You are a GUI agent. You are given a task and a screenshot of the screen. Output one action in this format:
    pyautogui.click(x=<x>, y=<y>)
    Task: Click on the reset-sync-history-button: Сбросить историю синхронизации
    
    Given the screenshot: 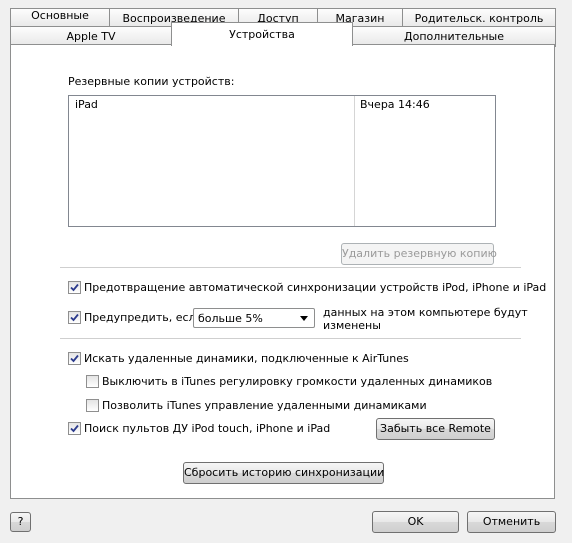 What is the action you would take?
    pyautogui.click(x=283, y=473)
    